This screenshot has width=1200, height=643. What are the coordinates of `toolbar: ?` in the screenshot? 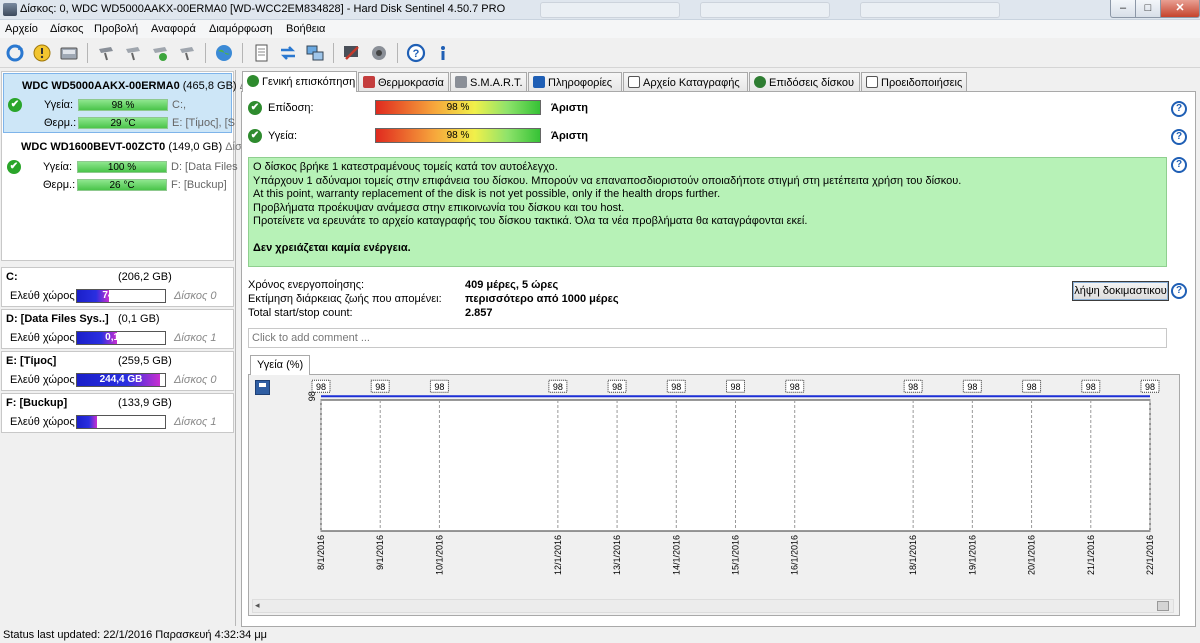 It's located at (600, 53).